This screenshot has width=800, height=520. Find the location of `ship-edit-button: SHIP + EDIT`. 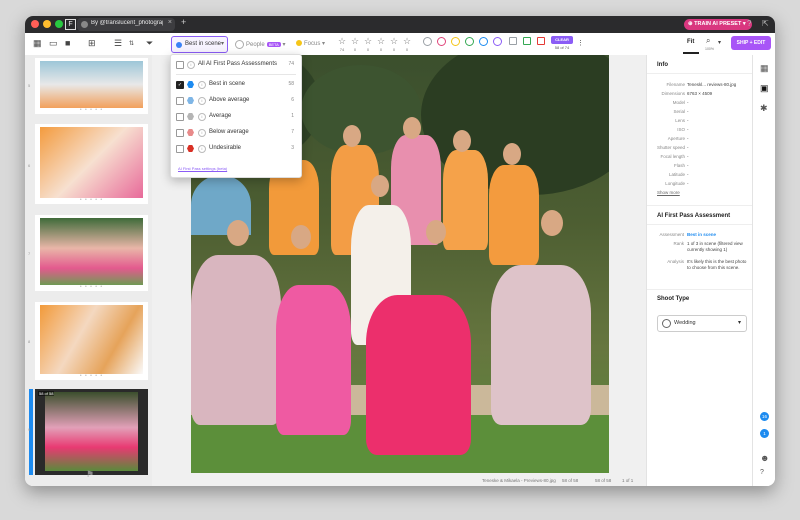

ship-edit-button: SHIP + EDIT is located at coordinates (751, 43).